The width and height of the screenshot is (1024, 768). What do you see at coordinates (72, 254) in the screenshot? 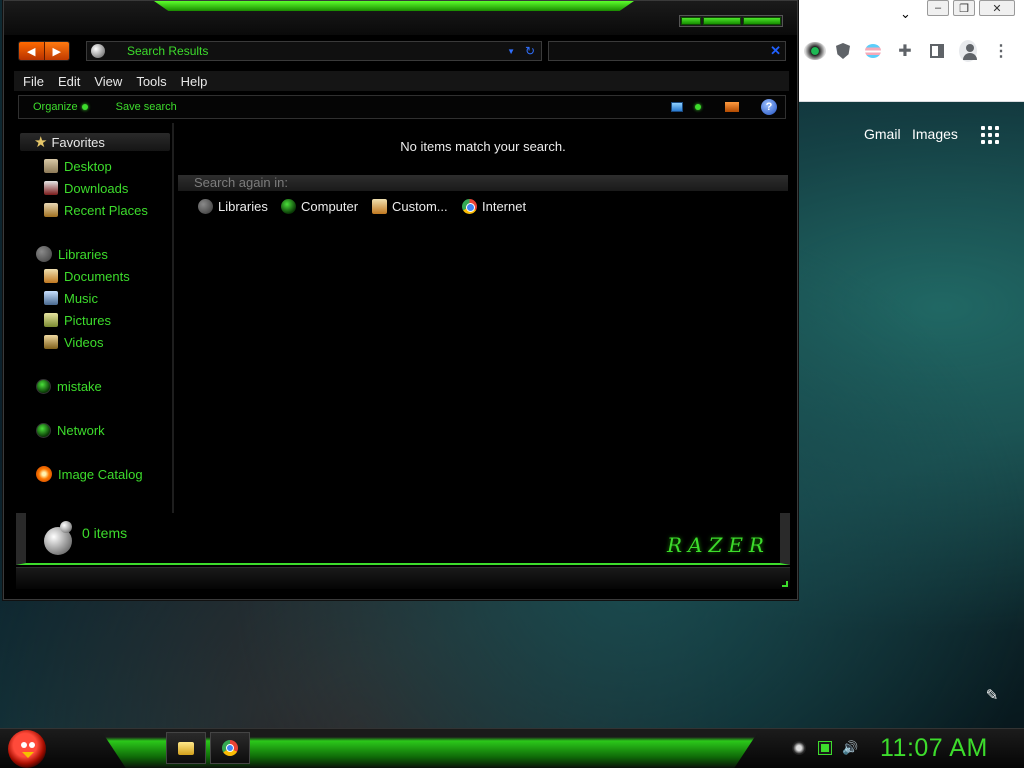
I see `nav-item-libraries: Libraries` at bounding box center [72, 254].